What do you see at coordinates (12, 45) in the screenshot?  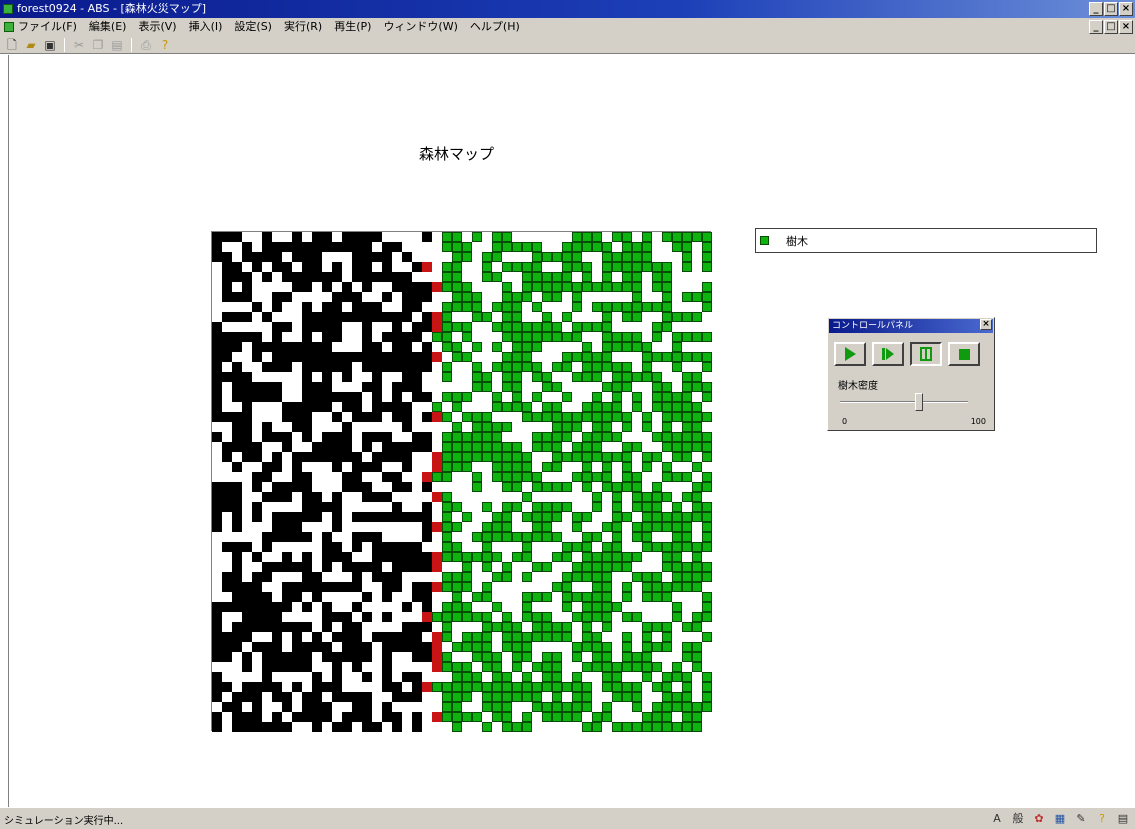 I see `new-file-icon: 🗋` at bounding box center [12, 45].